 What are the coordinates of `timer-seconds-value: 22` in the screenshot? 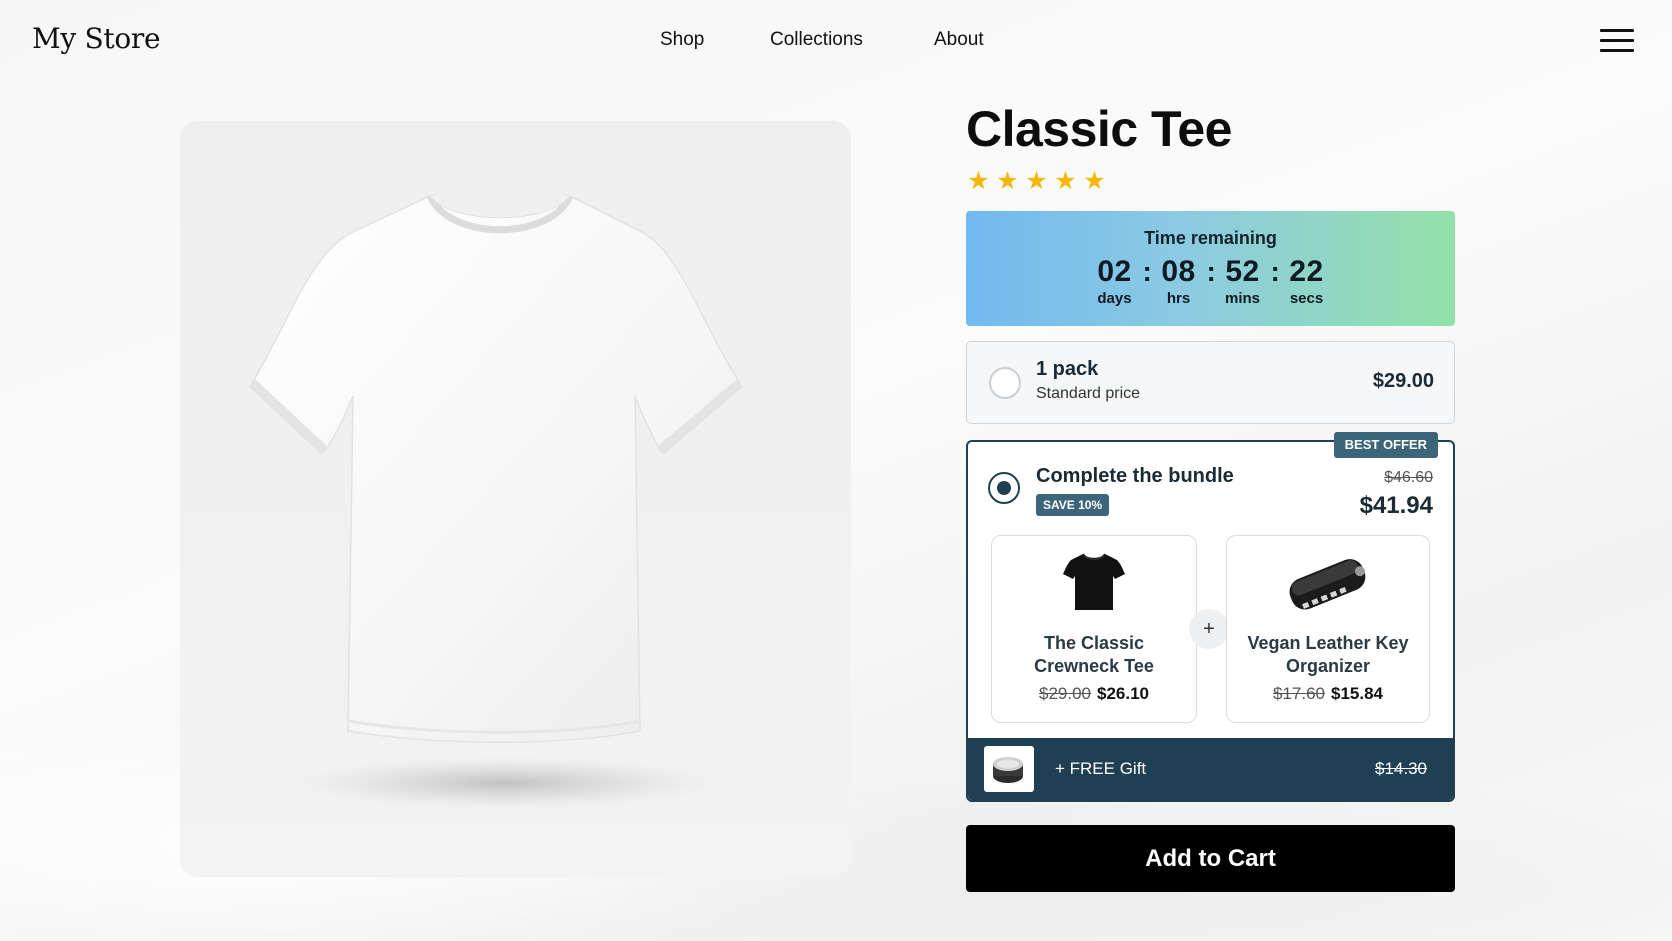 It's located at (1306, 271).